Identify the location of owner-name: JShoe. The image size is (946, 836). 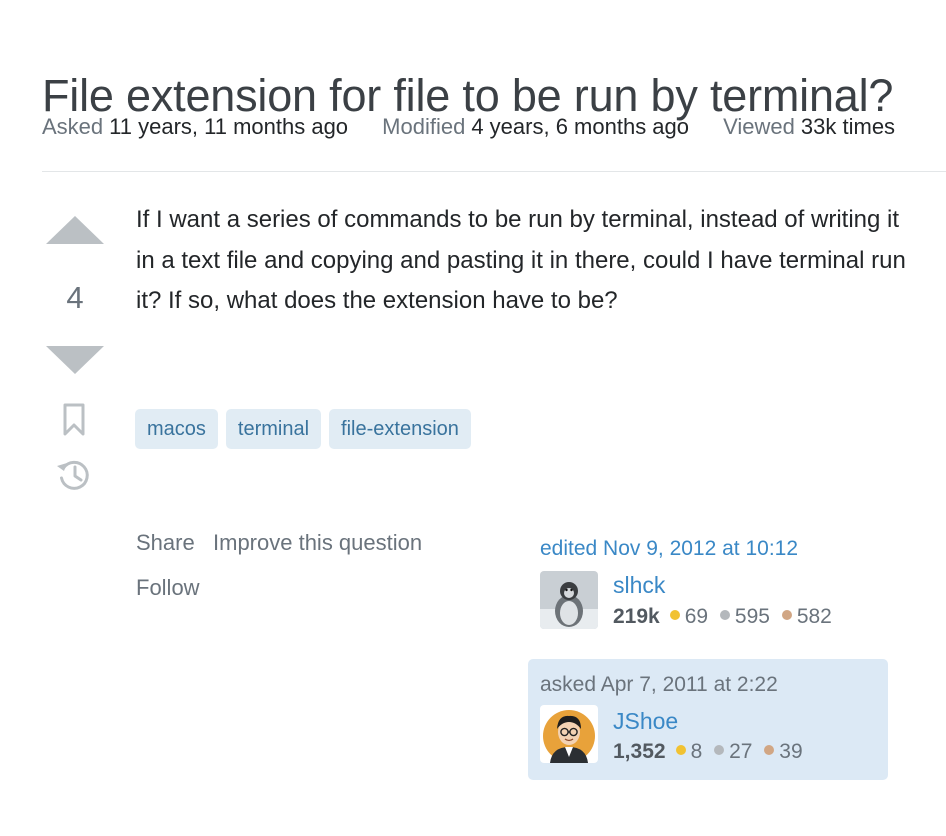
(645, 721).